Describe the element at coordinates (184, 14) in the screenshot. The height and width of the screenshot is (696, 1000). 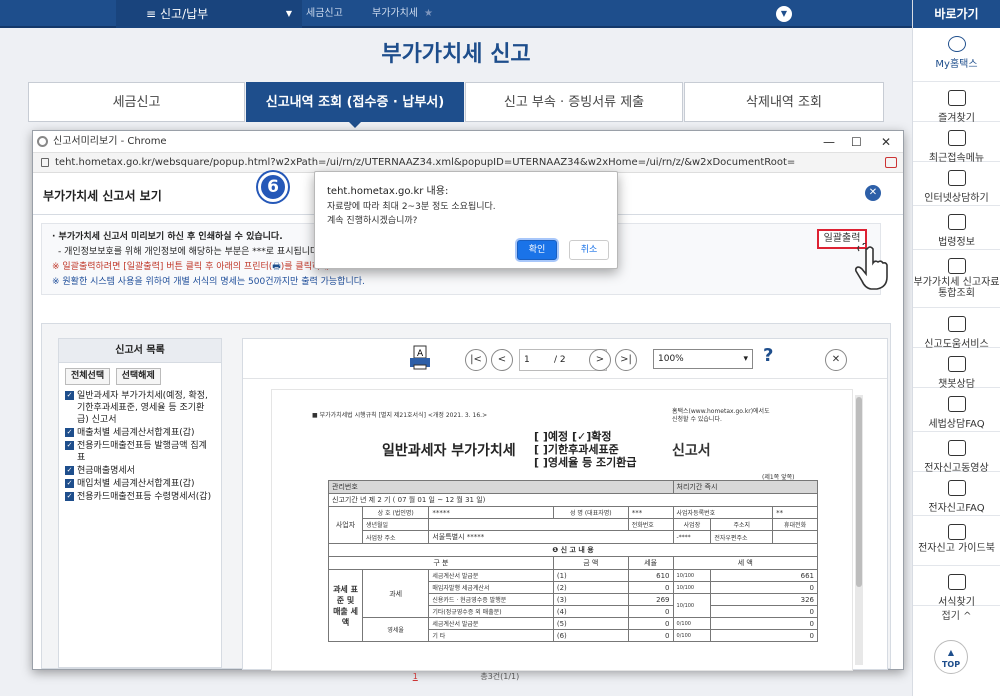
I see `menu-label: 신고/납부` at that location.